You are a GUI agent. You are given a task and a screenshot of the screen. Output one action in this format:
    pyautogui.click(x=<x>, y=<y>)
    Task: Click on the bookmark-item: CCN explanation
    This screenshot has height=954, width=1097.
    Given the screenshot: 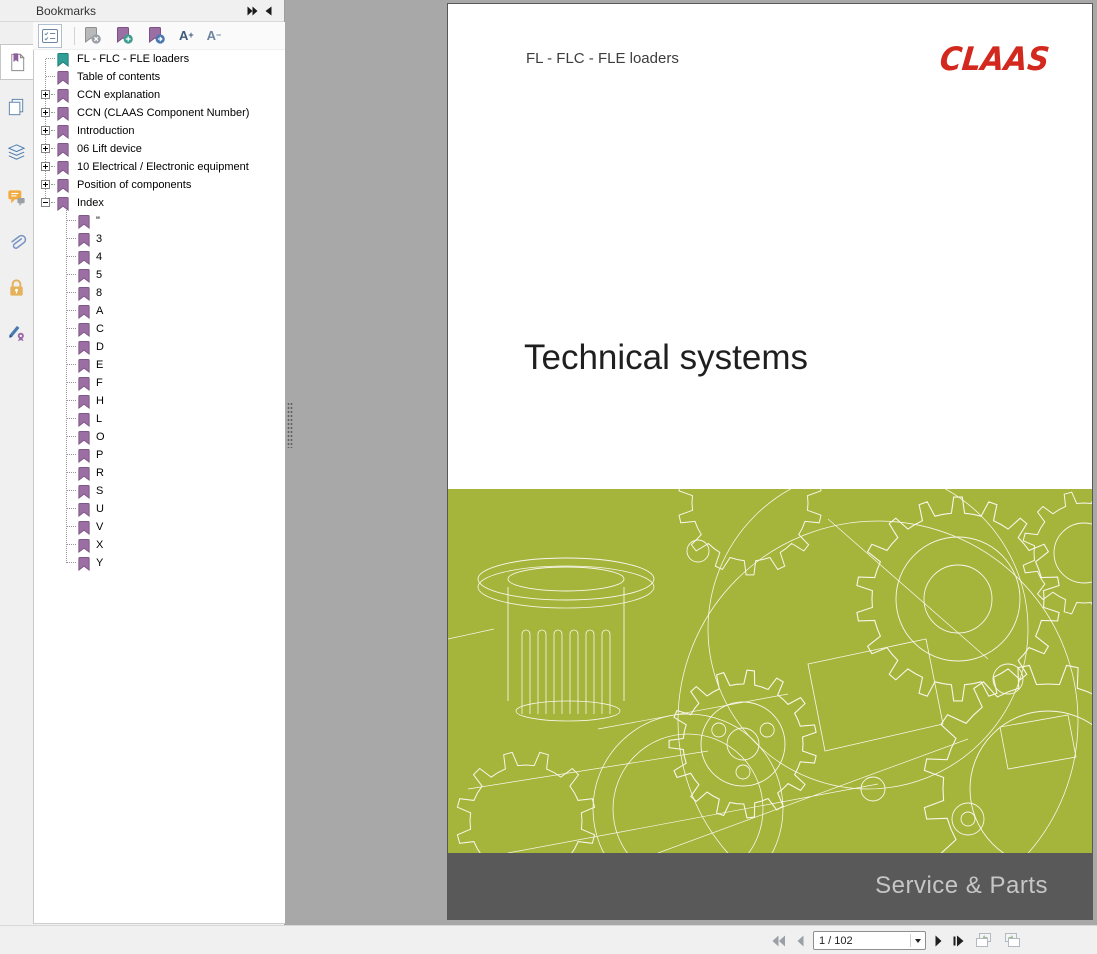 What is the action you would take?
    pyautogui.click(x=159, y=95)
    